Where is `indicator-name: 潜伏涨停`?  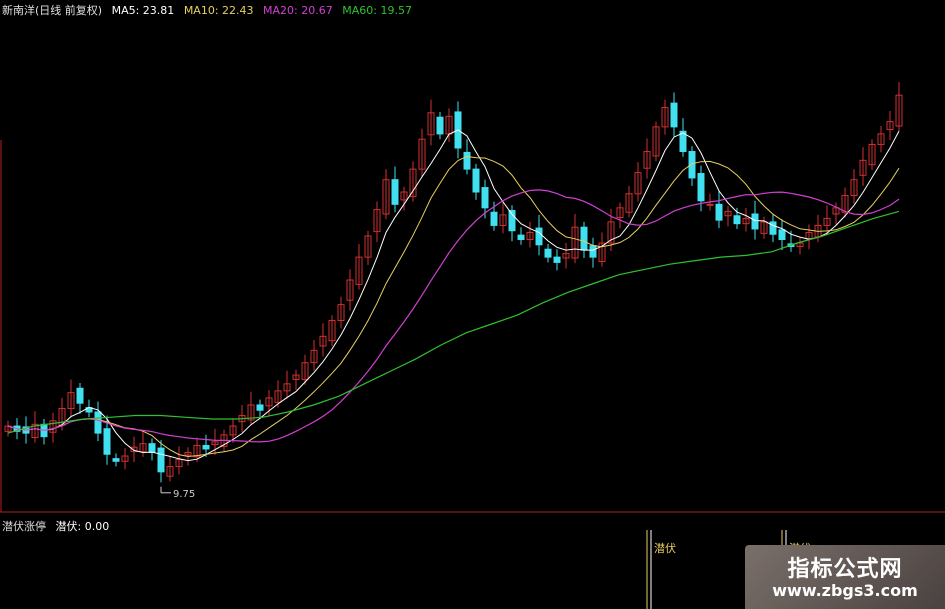 indicator-name: 潜伏涨停 is located at coordinates (24, 526).